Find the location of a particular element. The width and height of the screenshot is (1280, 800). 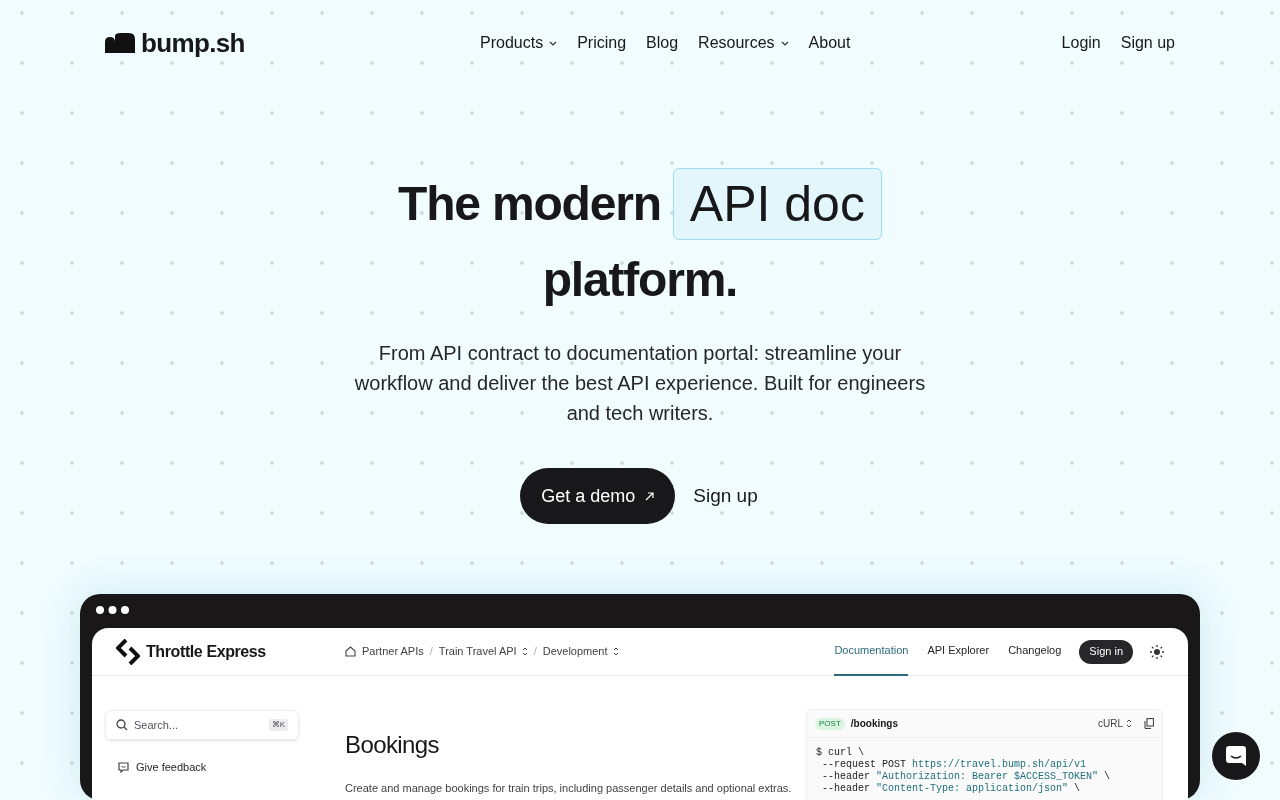

feedback-link: Give feedback is located at coordinates (171, 767).